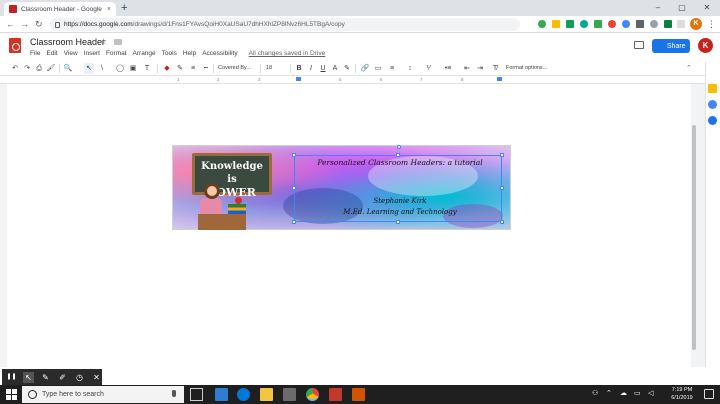 This screenshot has width=720, height=404. What do you see at coordinates (323, 68) in the screenshot?
I see `underline-button: U` at bounding box center [323, 68].